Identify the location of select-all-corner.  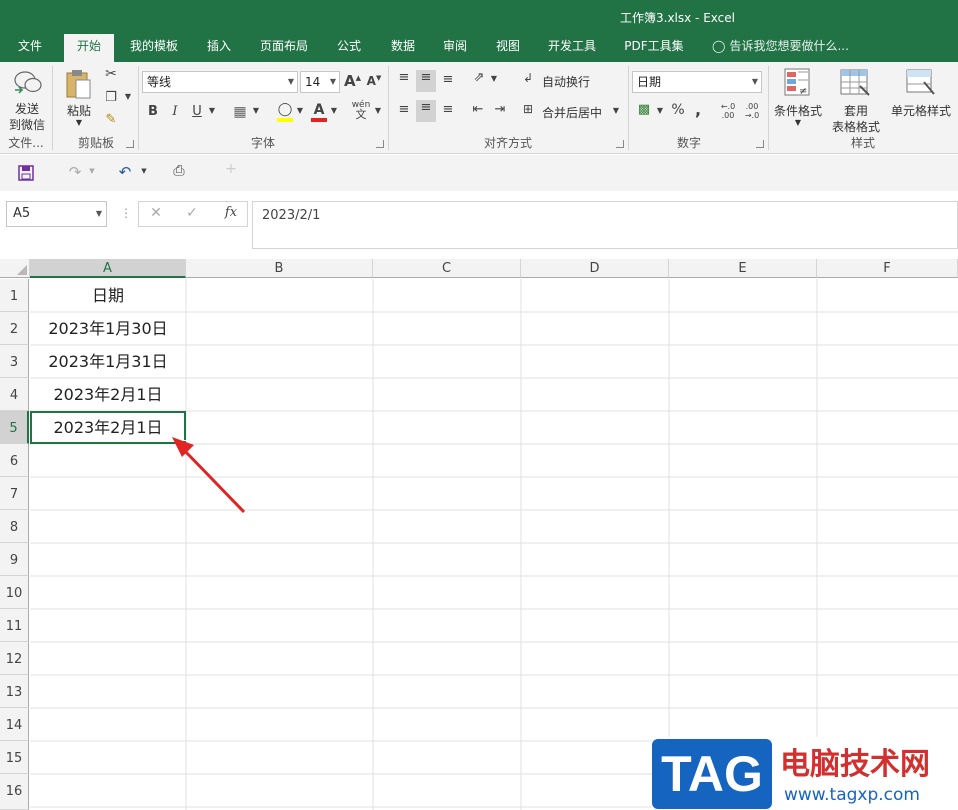
(15, 268).